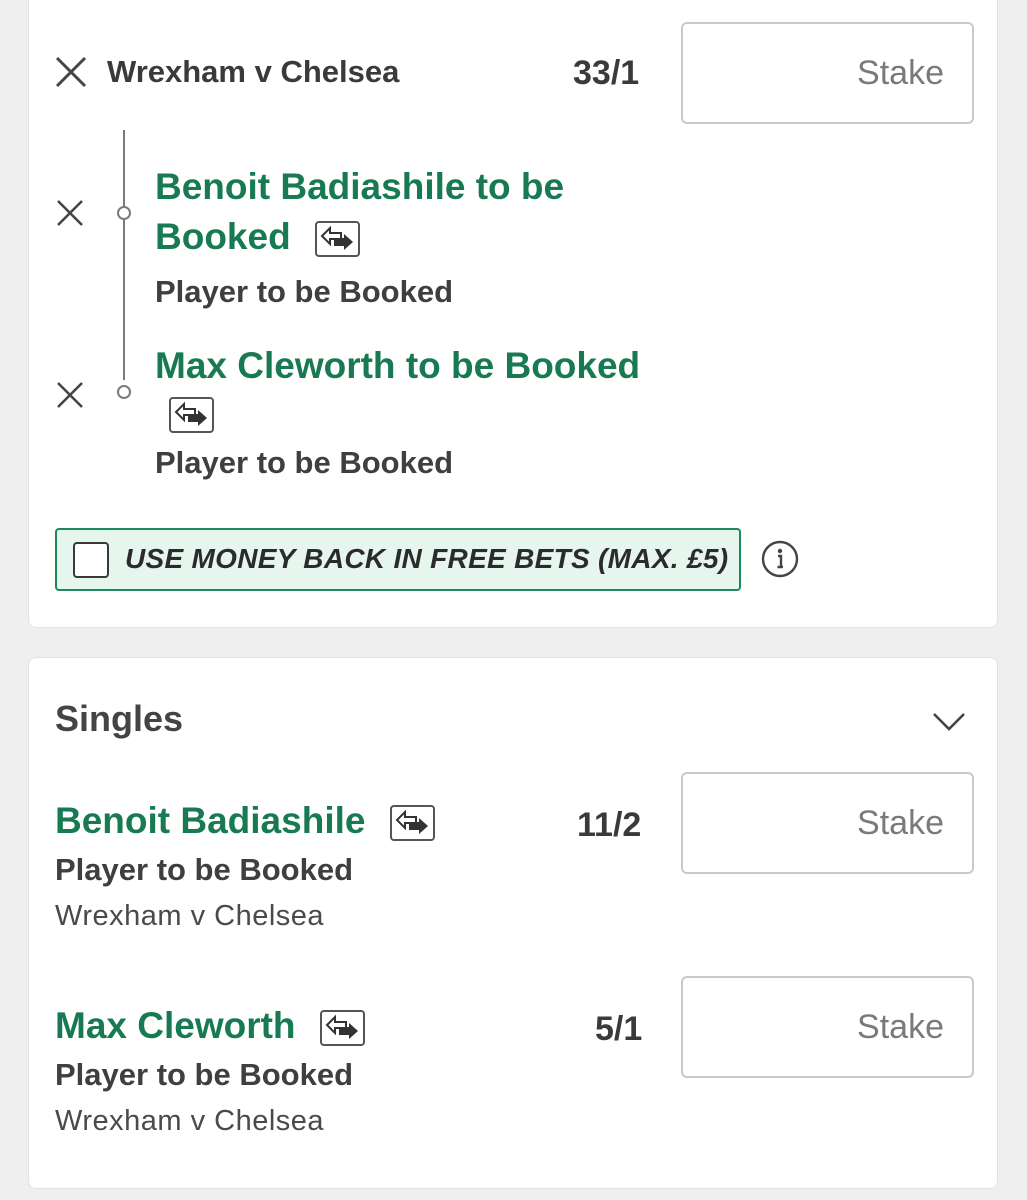 Image resolution: width=1027 pixels, height=1200 pixels. I want to click on chevron-down-icon, so click(949, 721).